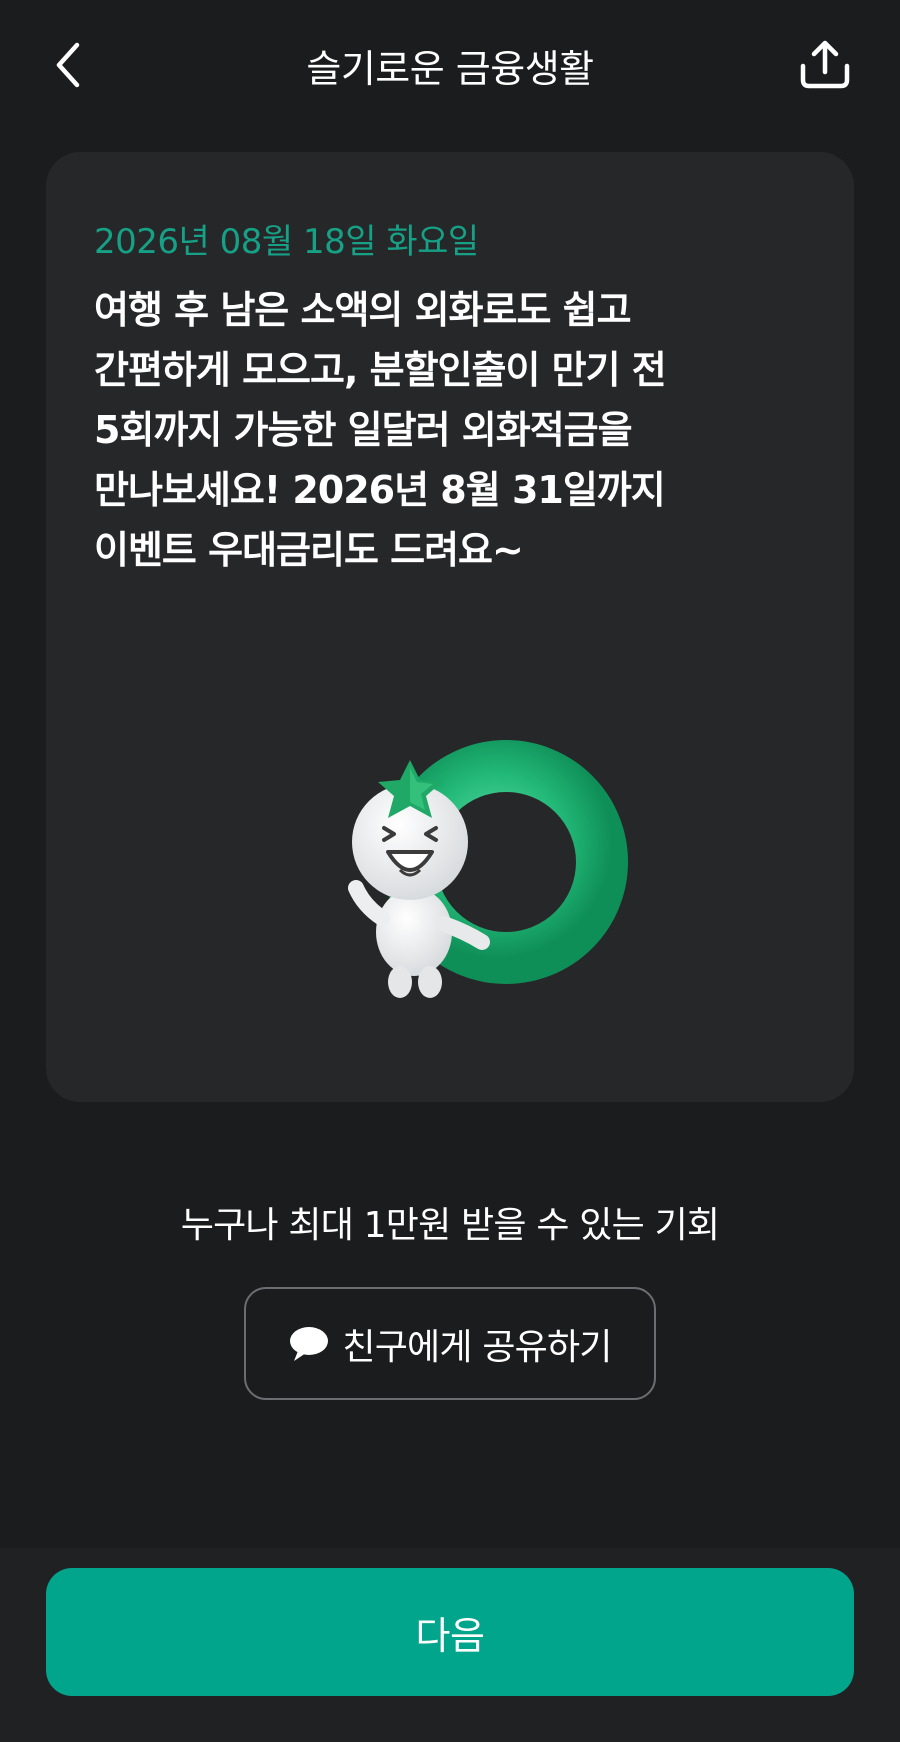 The height and width of the screenshot is (1742, 900). Describe the element at coordinates (286, 242) in the screenshot. I see `card-date: 2026년 08월 18일 화요일` at that location.